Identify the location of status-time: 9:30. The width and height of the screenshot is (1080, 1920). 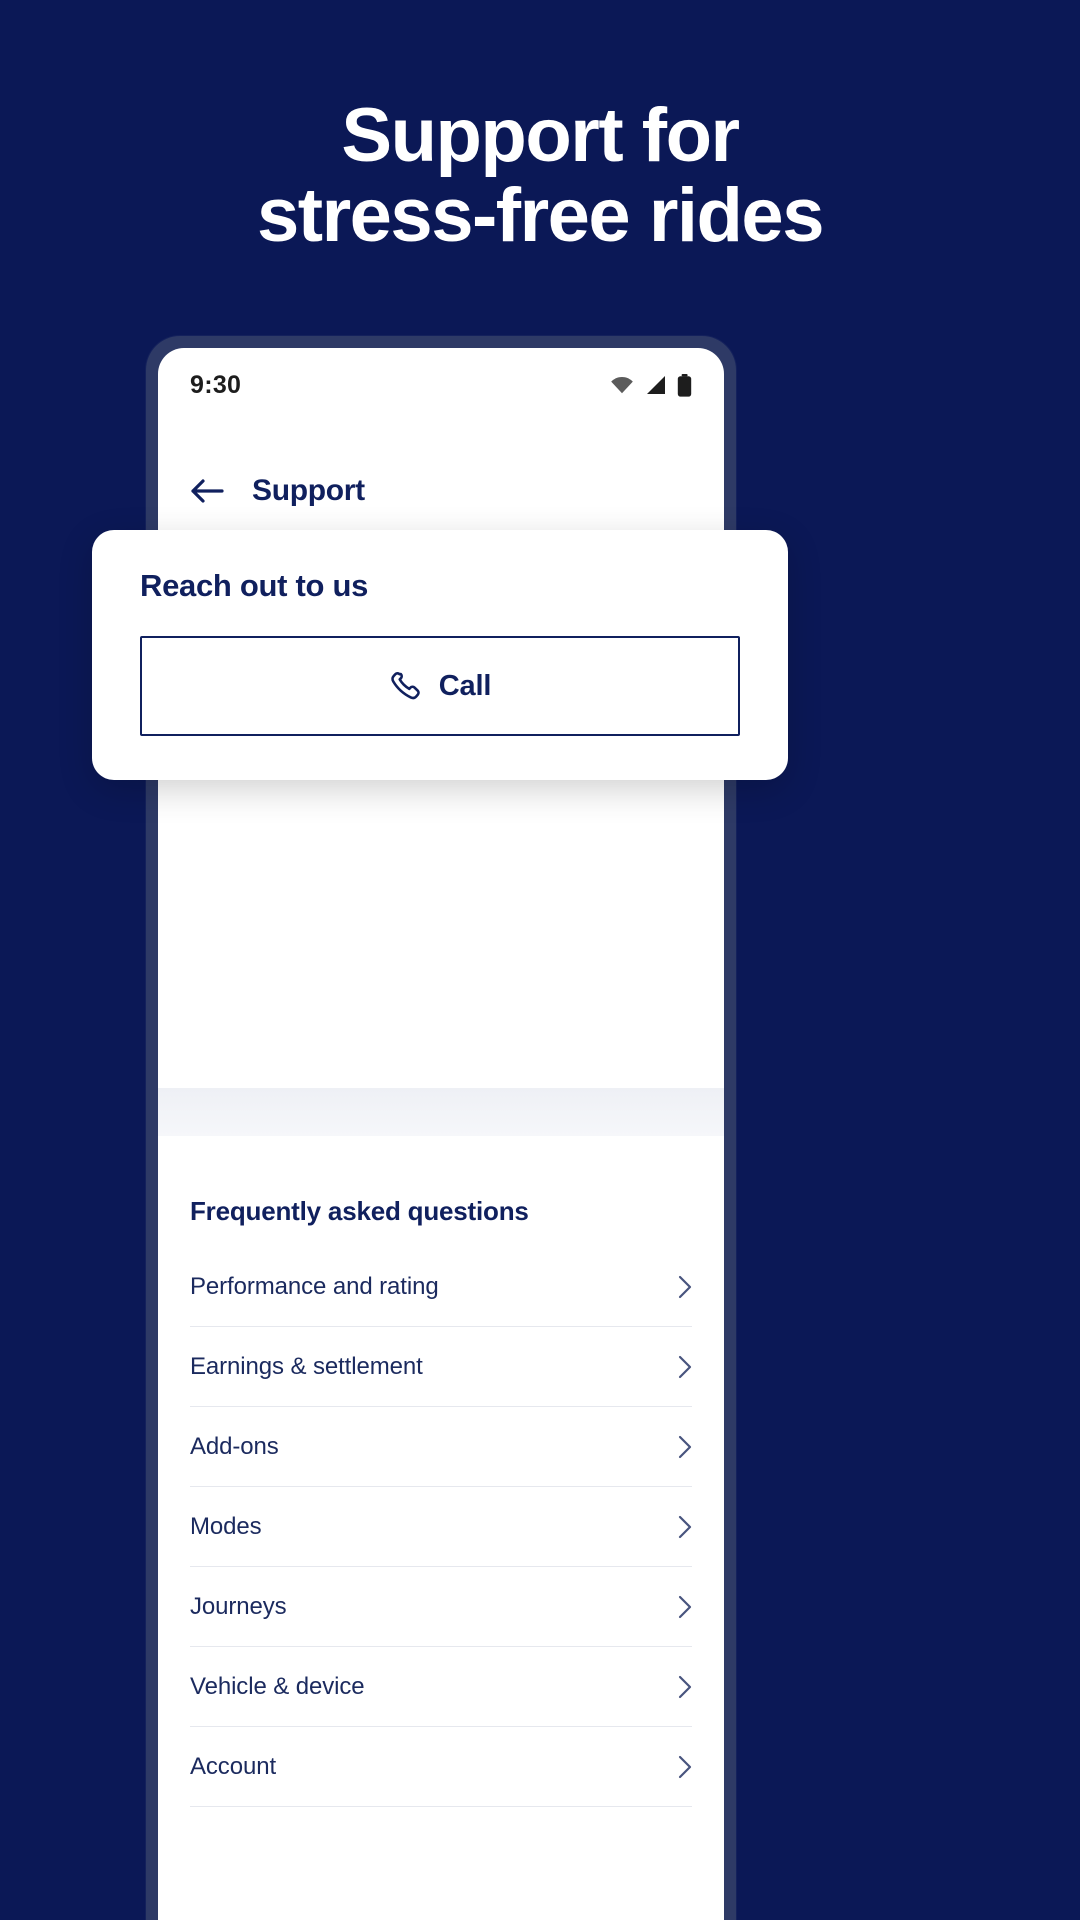
(216, 384).